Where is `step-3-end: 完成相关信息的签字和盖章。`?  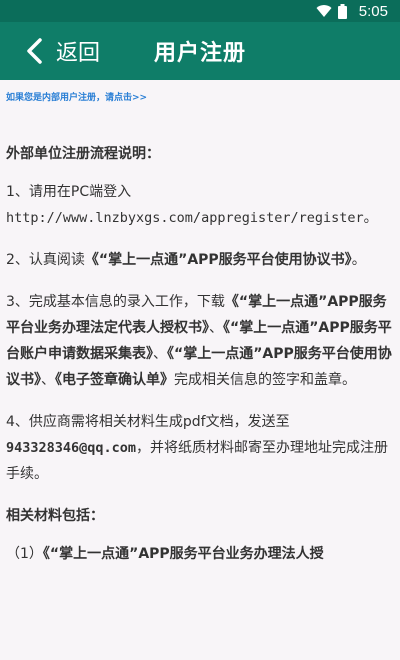 step-3-end: 完成相关信息的签字和盖章。 is located at coordinates (265, 380).